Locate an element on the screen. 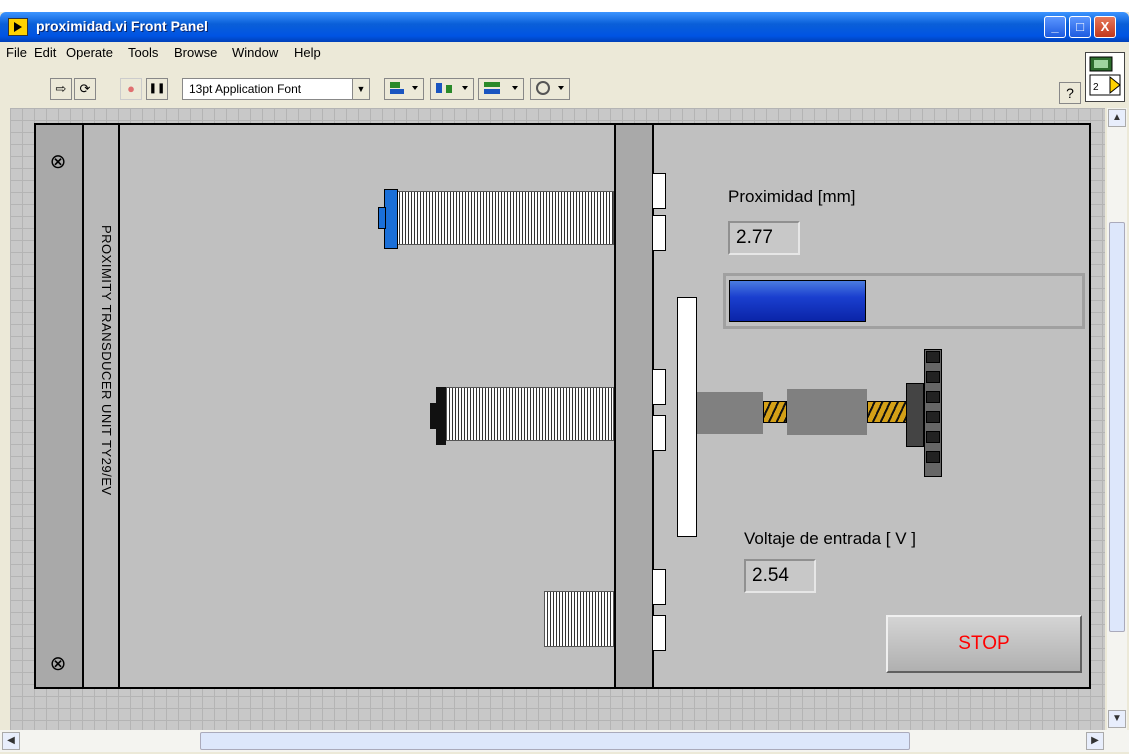 Image resolution: width=1129 pixels, height=754 pixels. scroll-down-button: ▼ is located at coordinates (1117, 719).